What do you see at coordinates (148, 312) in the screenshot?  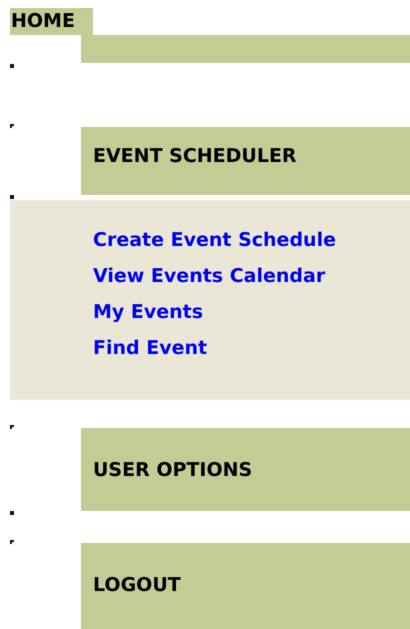 I see `menu-link: My Events` at bounding box center [148, 312].